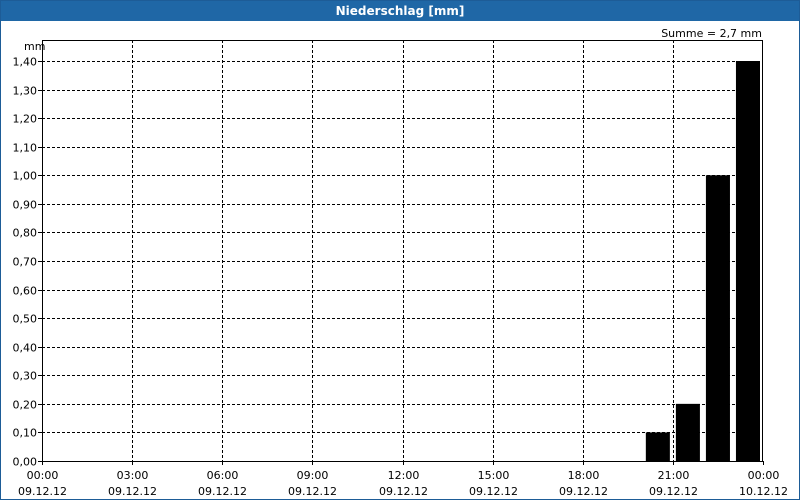  I want to click on x-tick-time-label: 06:00, so click(223, 475).